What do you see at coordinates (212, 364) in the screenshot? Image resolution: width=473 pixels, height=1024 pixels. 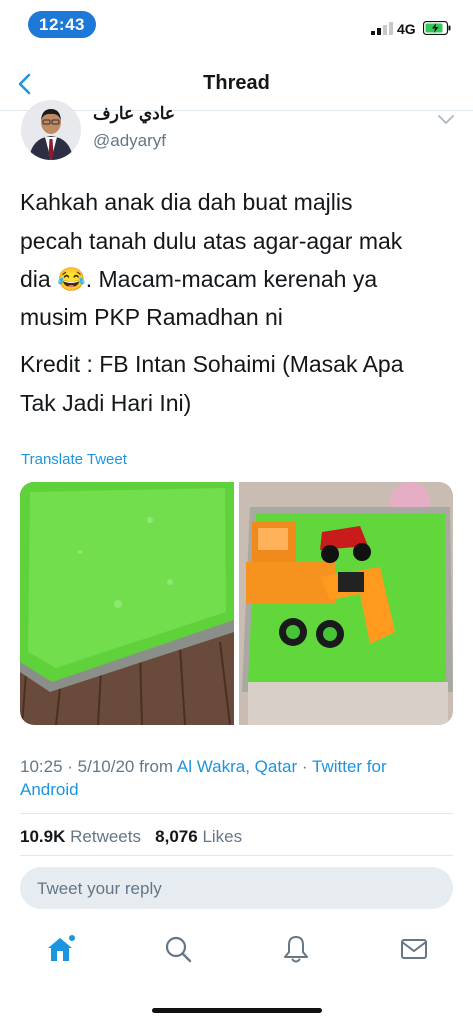 I see `tweet-credit-line: Kredit : FB Intan Sohaimi (Masak Apa` at bounding box center [212, 364].